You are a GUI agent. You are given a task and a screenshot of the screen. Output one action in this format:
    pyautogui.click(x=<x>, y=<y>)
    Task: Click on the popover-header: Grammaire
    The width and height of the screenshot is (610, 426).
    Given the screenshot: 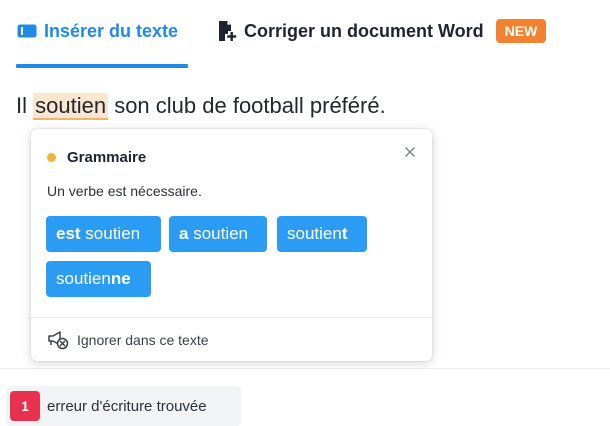 What is the action you would take?
    pyautogui.click(x=96, y=157)
    